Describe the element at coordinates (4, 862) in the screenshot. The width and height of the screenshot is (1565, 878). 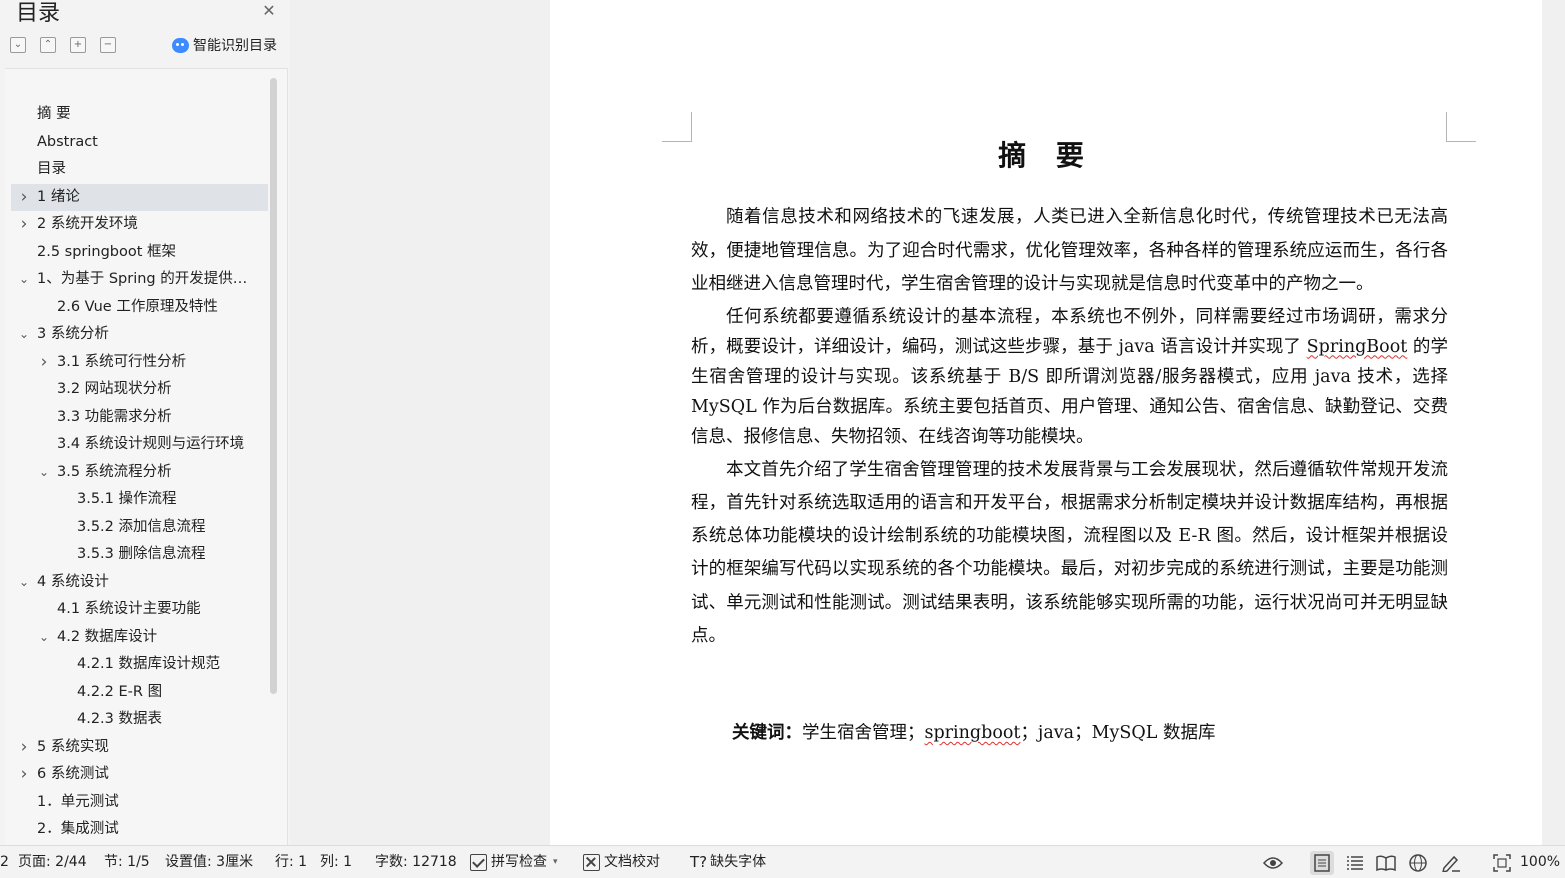
I see `status-edge-text: 2` at that location.